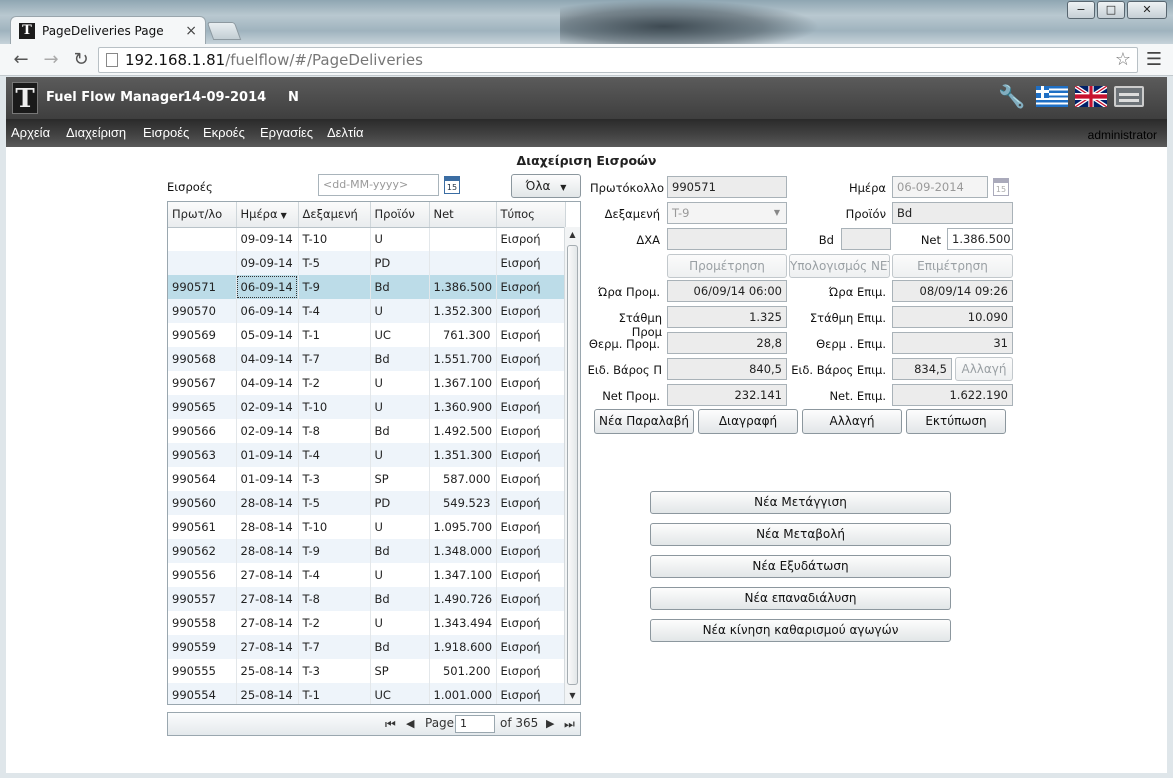  I want to click on new-receipt-button: Νέα Παραλαβή, so click(644, 421).